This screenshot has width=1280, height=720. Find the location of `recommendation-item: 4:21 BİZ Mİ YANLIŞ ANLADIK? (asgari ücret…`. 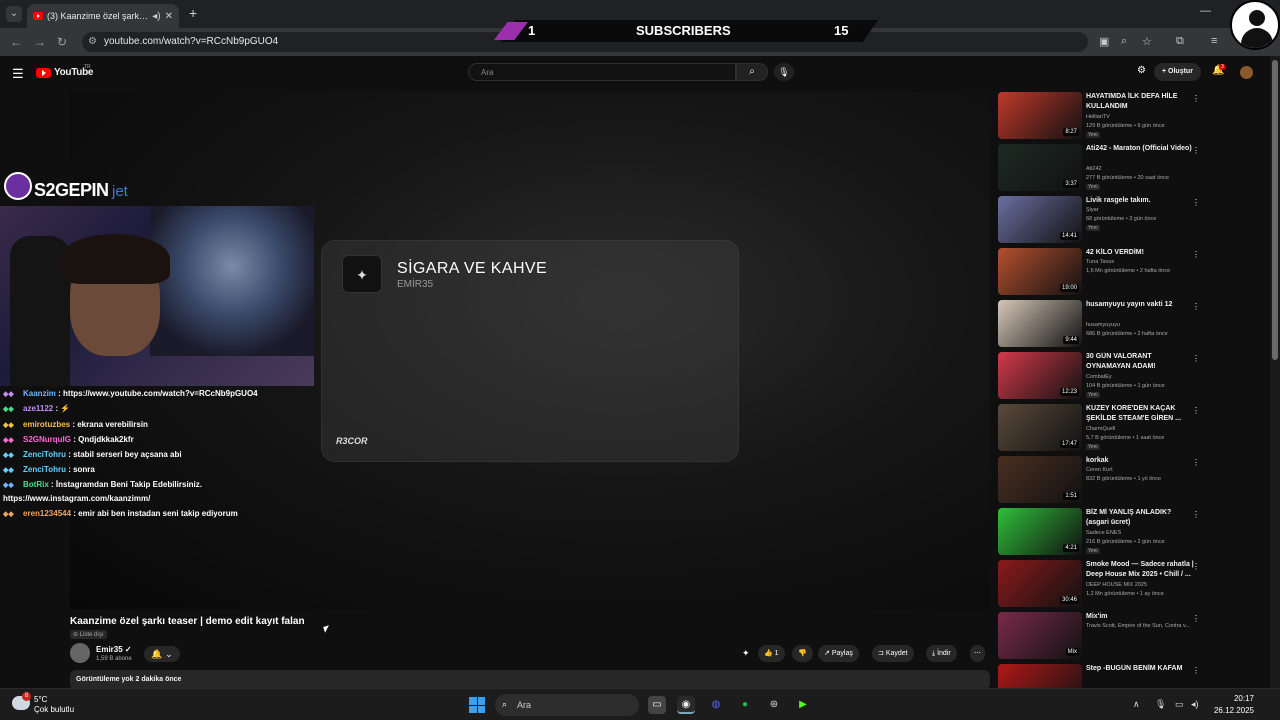

recommendation-item: 4:21 BİZ Mİ YANLIŞ ANLADIK? (asgari ücret… is located at coordinates (1103, 534).